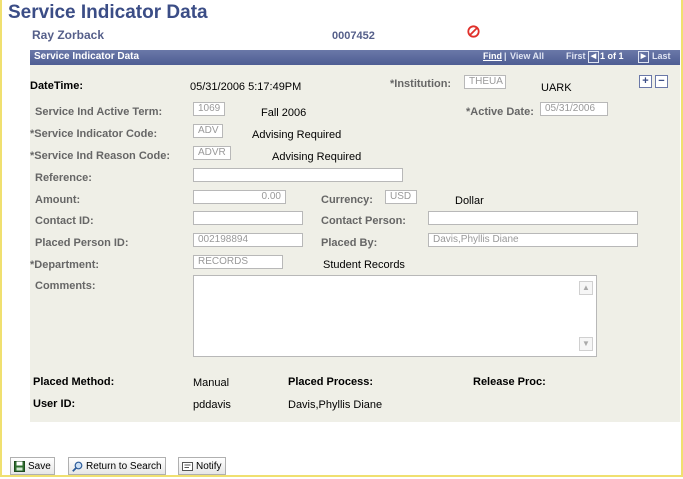  Describe the element at coordinates (187, 466) in the screenshot. I see `notepad-icon` at that location.